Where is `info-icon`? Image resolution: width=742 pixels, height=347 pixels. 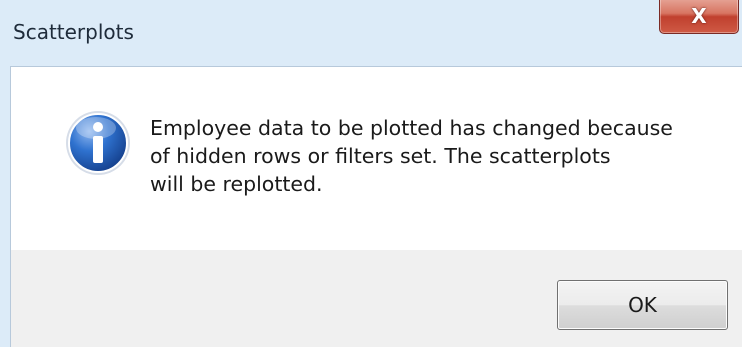 info-icon is located at coordinates (98, 143).